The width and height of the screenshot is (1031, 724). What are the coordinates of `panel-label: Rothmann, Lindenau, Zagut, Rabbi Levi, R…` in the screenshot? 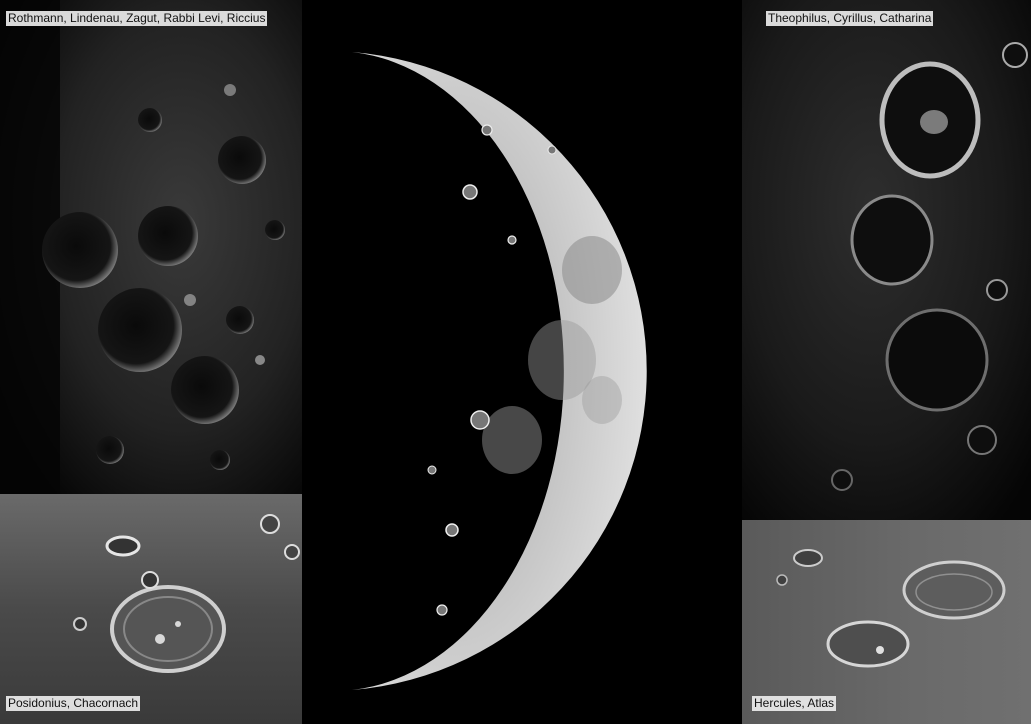 It's located at (137, 18).